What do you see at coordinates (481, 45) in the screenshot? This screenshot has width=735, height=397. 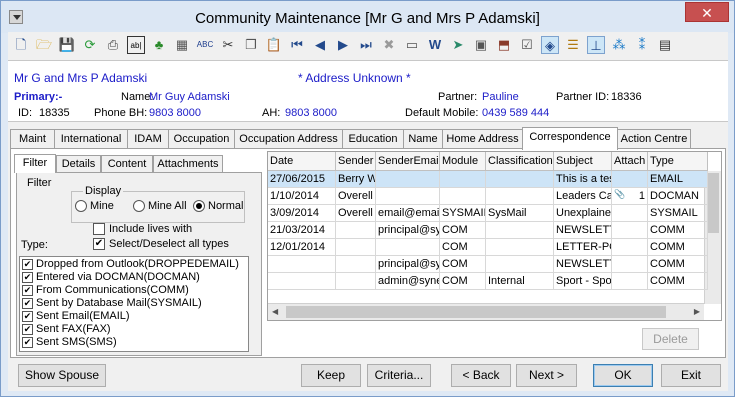 I see `clipboard-icon: ▣` at bounding box center [481, 45].